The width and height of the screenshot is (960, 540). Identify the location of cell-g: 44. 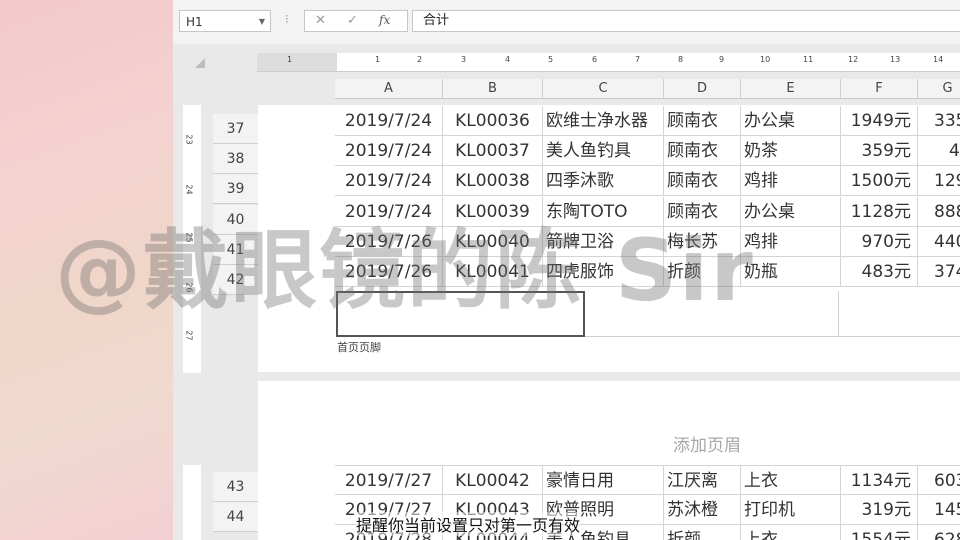
(939, 151).